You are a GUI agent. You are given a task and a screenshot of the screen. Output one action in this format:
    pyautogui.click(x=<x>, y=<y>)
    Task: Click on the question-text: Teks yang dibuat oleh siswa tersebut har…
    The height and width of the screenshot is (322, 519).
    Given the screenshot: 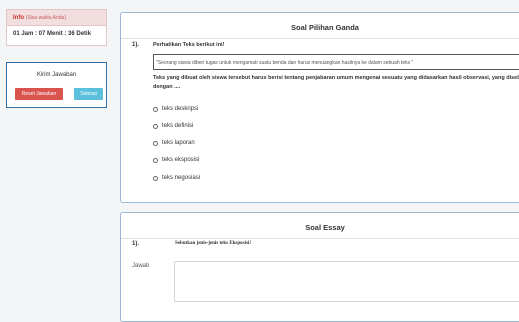 What is the action you would take?
    pyautogui.click(x=336, y=82)
    